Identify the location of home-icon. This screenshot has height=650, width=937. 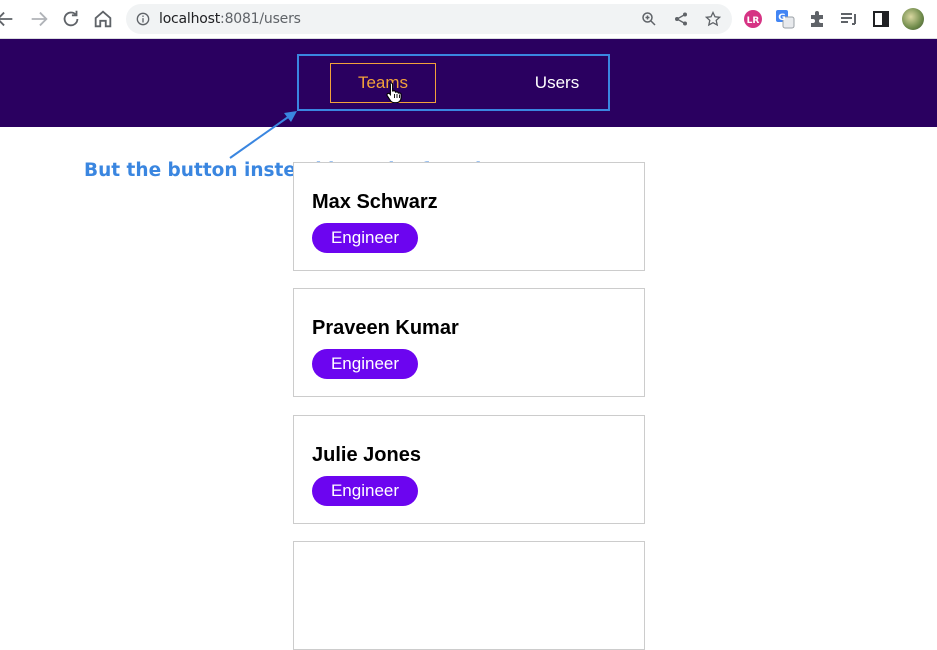
(103, 19).